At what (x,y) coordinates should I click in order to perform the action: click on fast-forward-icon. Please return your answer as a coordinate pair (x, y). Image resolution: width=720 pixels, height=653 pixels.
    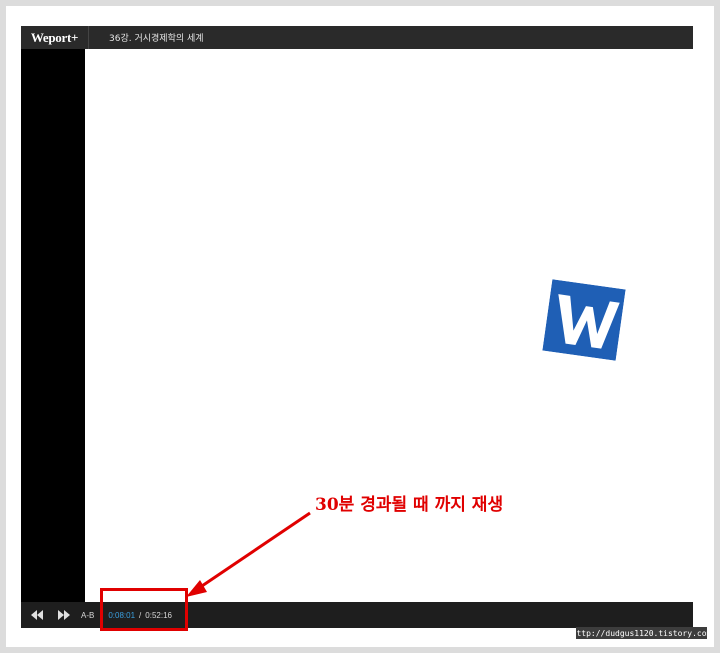
    Looking at the image, I should click on (64, 615).